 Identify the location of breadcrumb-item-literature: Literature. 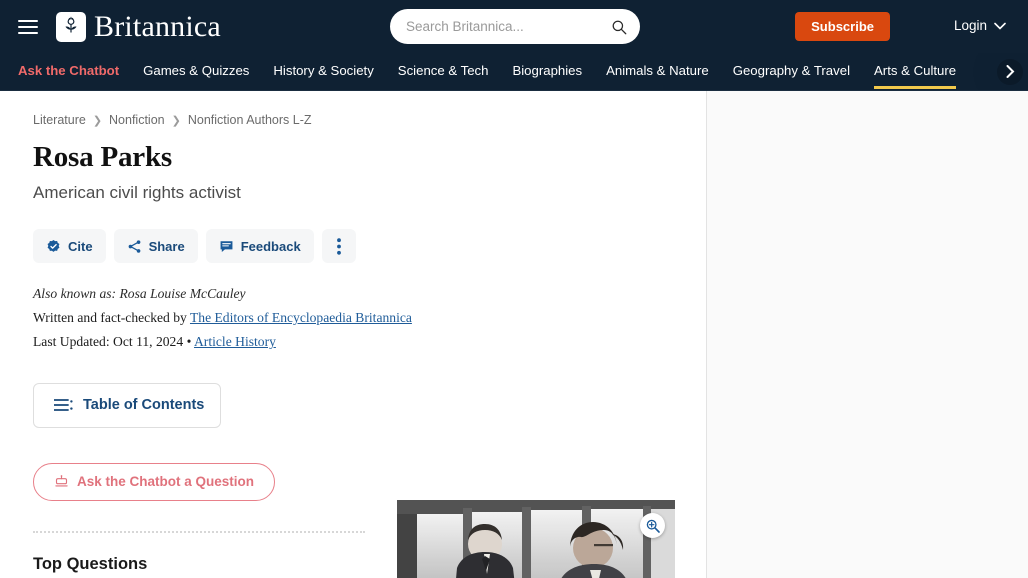
(59, 120).